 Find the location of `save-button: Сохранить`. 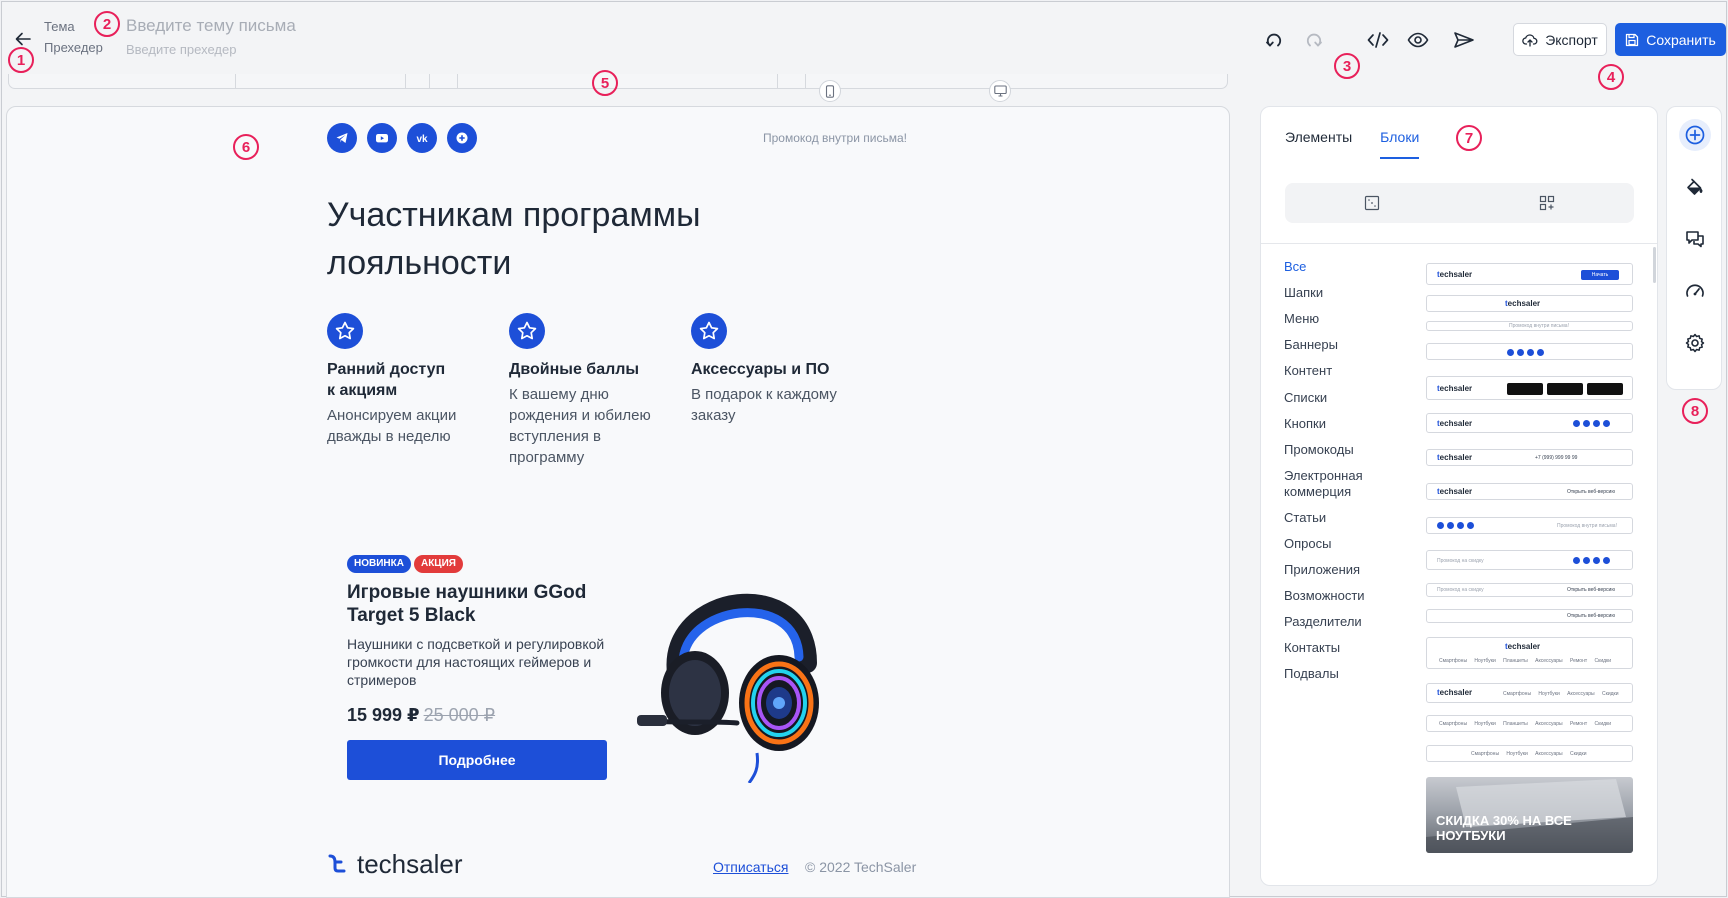

save-button: Сохранить is located at coordinates (1670, 39).